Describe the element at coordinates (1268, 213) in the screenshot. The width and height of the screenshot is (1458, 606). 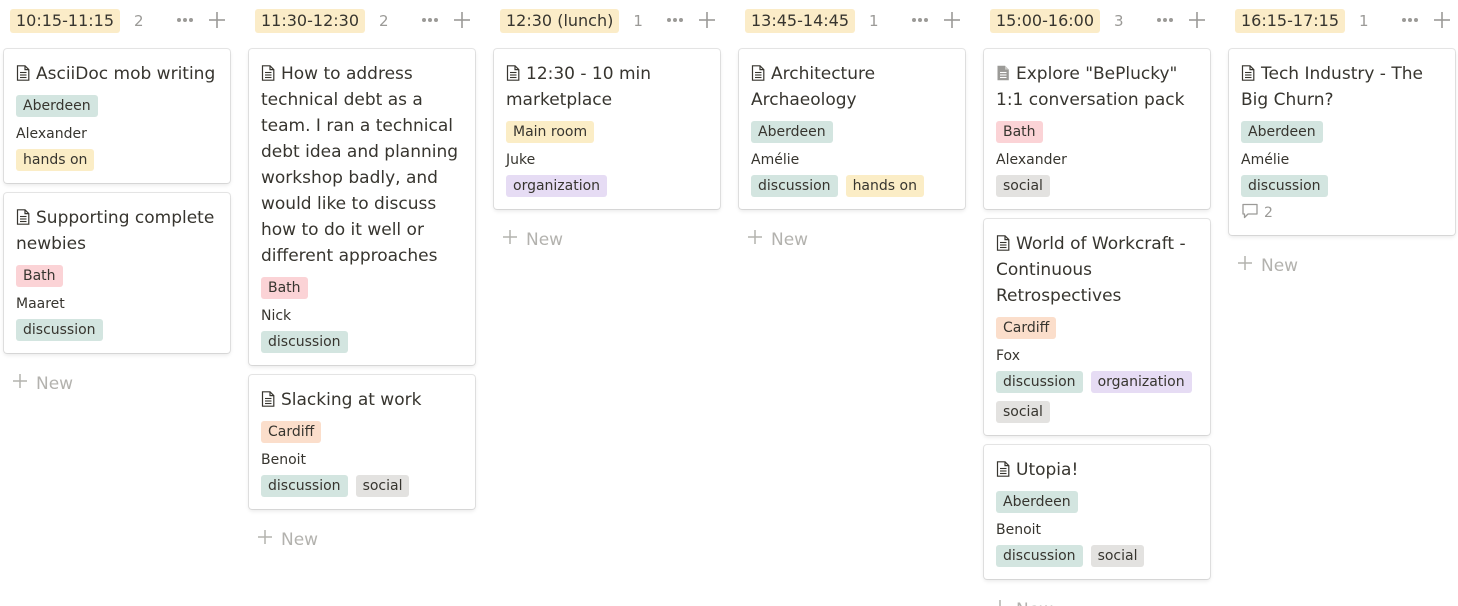
I see `comment-count: 2` at that location.